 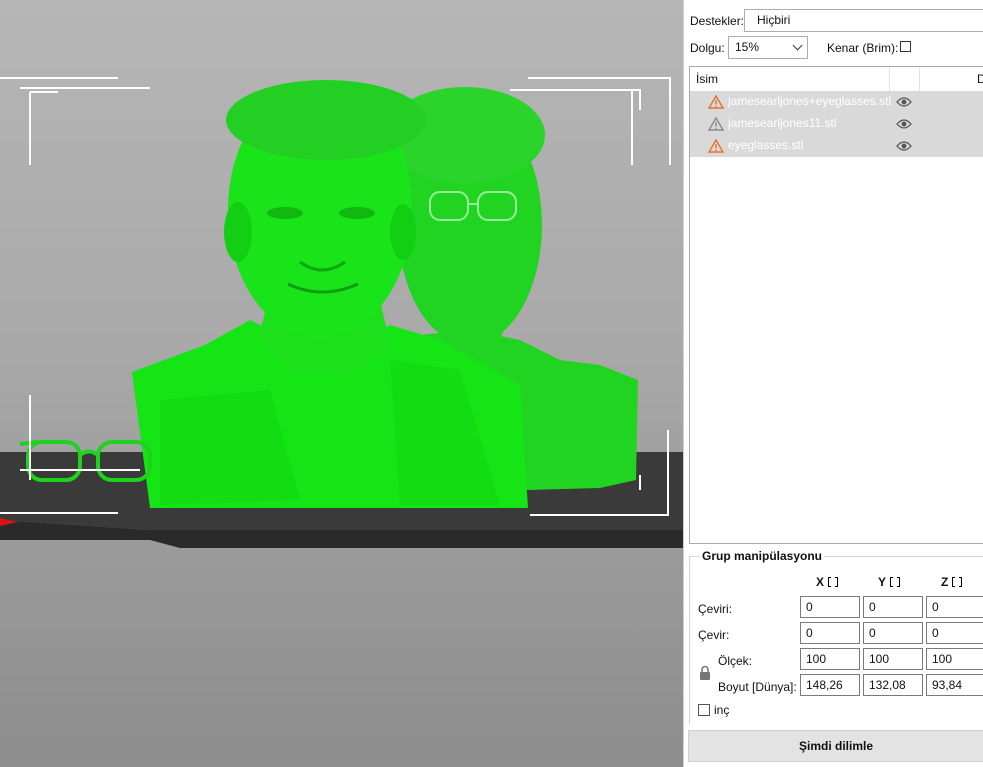 I want to click on object-list-header: İsim D, so click(x=836, y=79).